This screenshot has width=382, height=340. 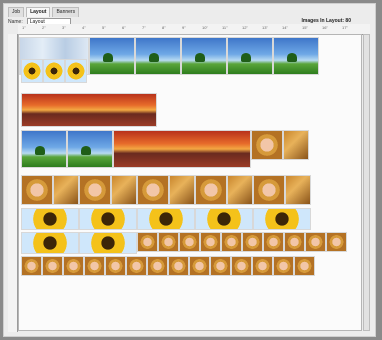 I want to click on ruler-tick-label: 14", so click(x=285, y=27).